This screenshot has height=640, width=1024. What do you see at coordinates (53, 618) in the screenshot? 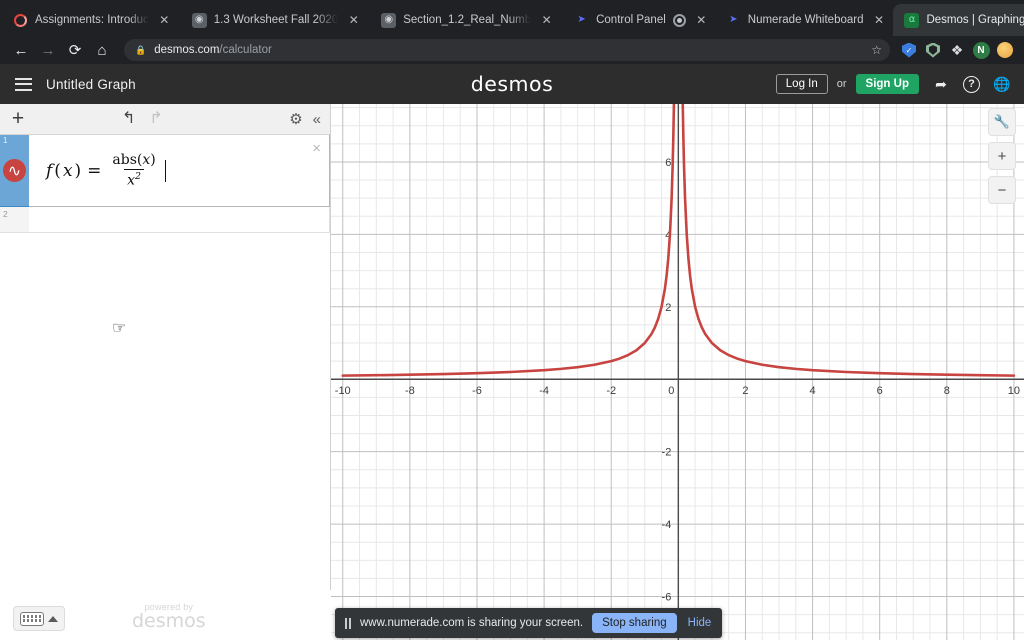
I see `chevron-up-icon` at bounding box center [53, 618].